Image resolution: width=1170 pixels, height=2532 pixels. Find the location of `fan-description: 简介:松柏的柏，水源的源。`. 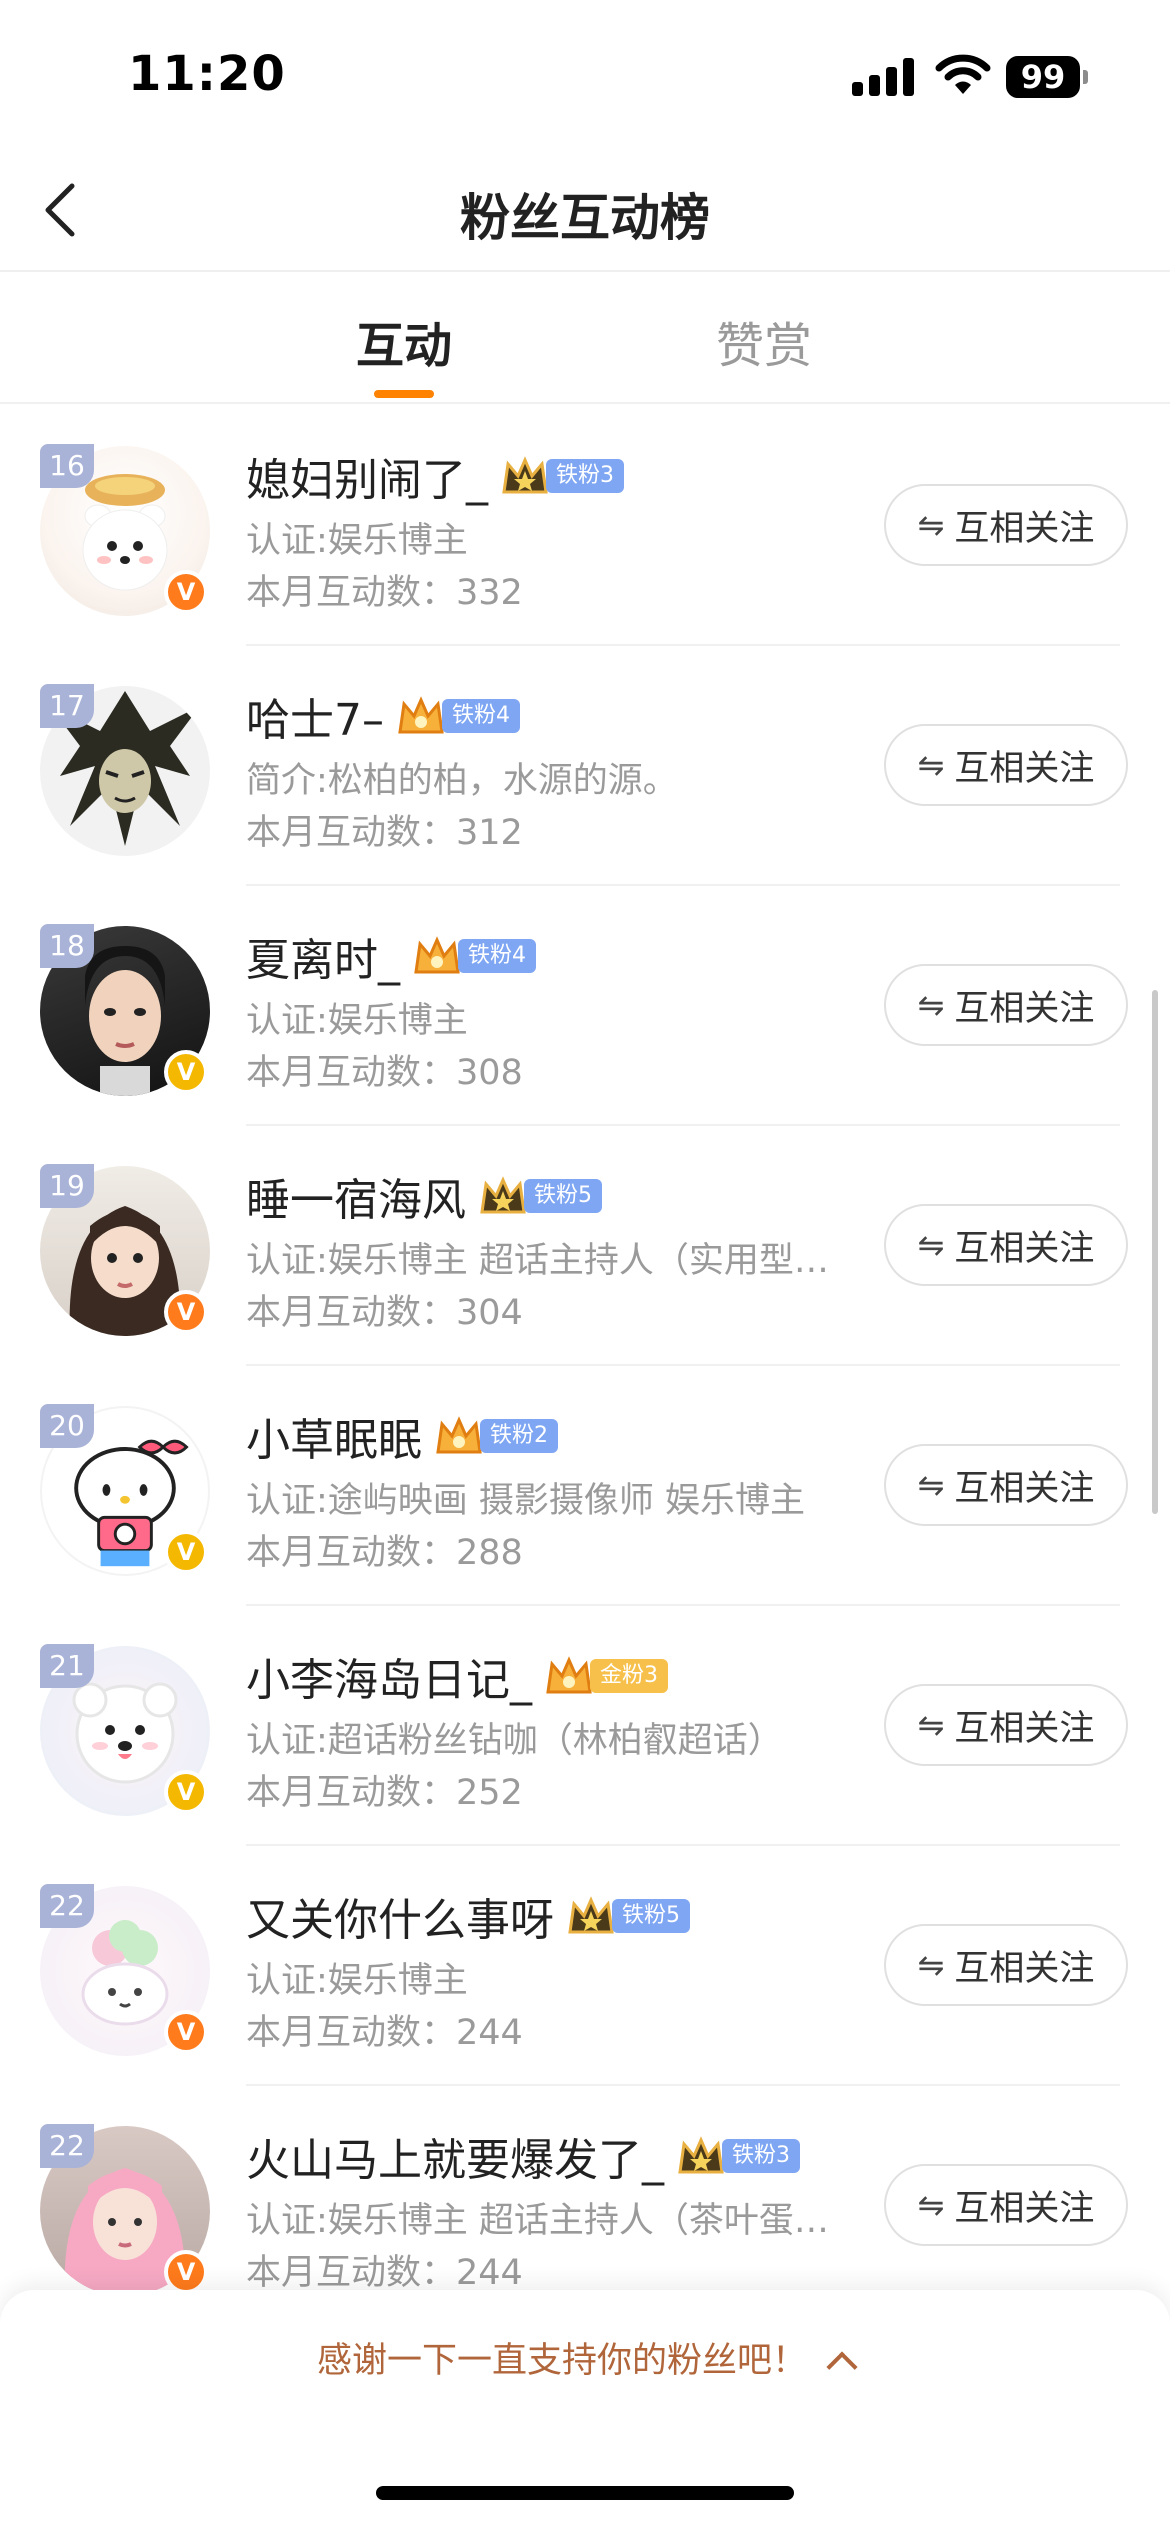

fan-description: 简介:松柏的柏，水源的源。 is located at coordinates (462, 781).